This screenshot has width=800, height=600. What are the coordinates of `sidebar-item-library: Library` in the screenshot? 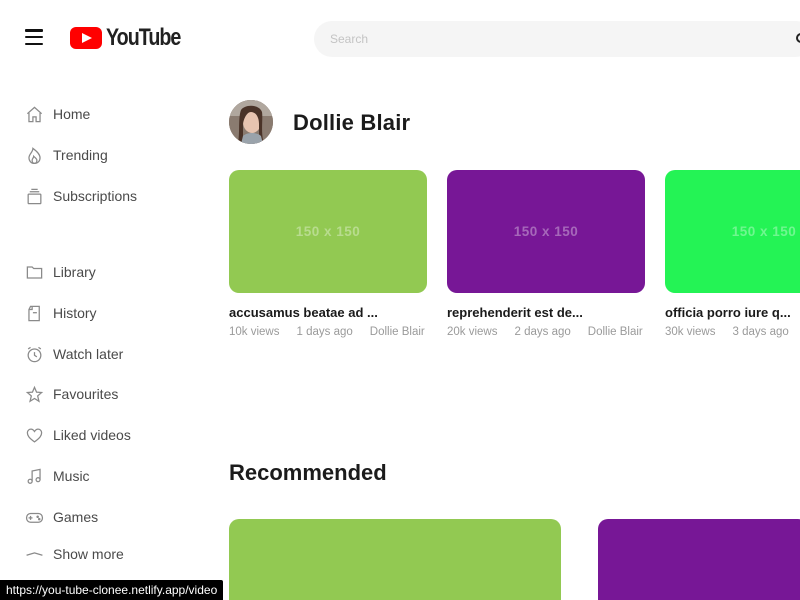 It's located at (60, 272).